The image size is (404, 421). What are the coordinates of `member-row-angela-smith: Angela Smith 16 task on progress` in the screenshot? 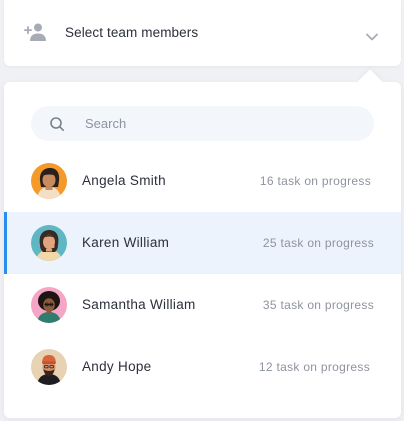 It's located at (202, 181).